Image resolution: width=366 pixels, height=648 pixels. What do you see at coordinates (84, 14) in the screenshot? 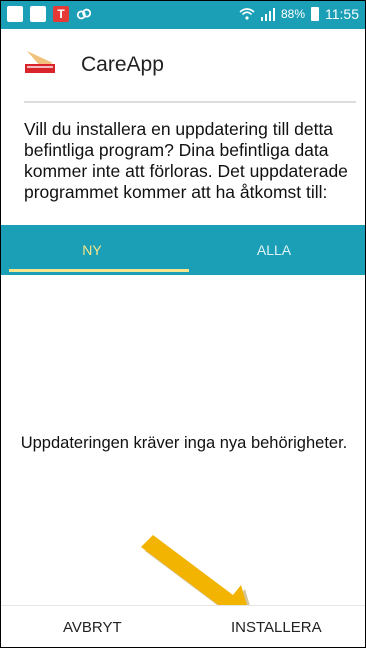
I see `link-icon` at bounding box center [84, 14].